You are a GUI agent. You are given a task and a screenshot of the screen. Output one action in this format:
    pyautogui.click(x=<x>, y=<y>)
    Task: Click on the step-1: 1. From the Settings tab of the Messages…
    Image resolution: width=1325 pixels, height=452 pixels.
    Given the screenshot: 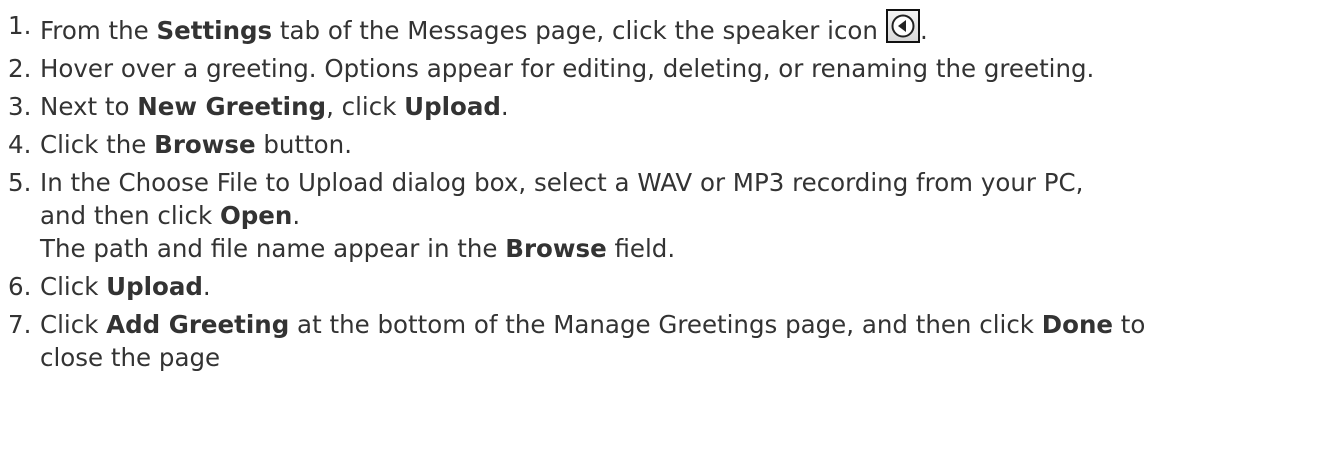 What is the action you would take?
    pyautogui.click(x=663, y=28)
    